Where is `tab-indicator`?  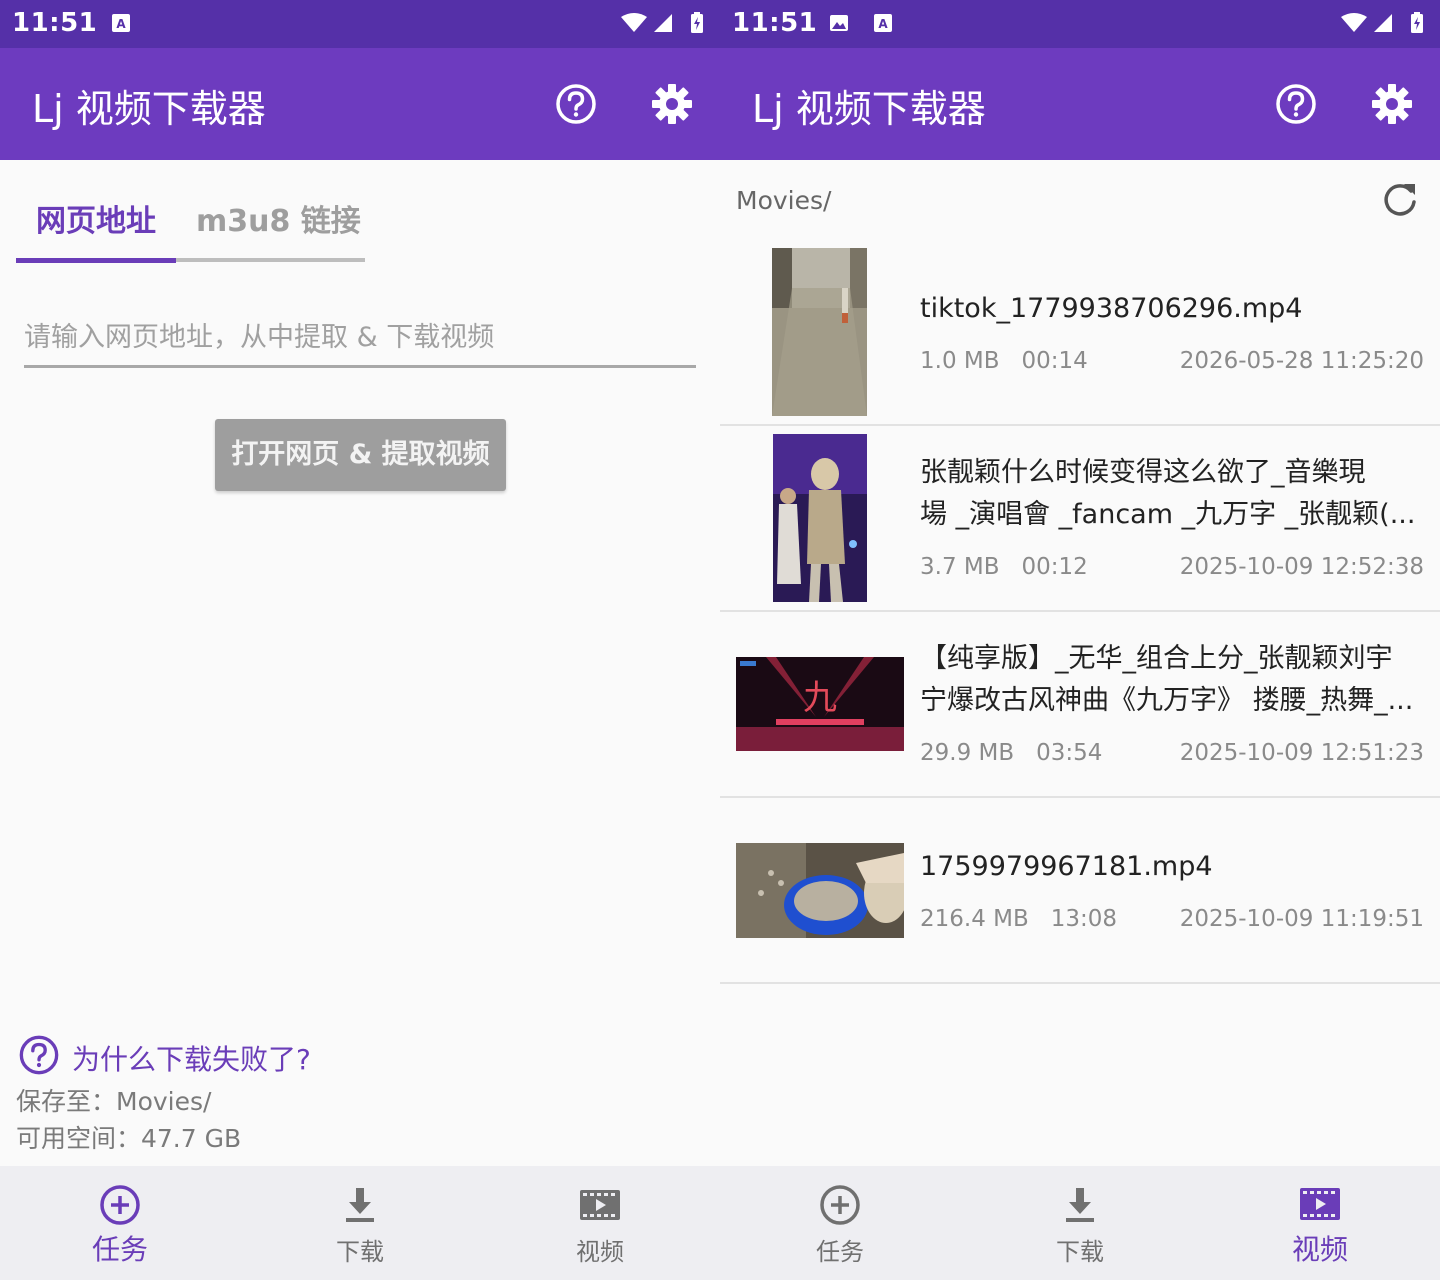 tab-indicator is located at coordinates (96, 260).